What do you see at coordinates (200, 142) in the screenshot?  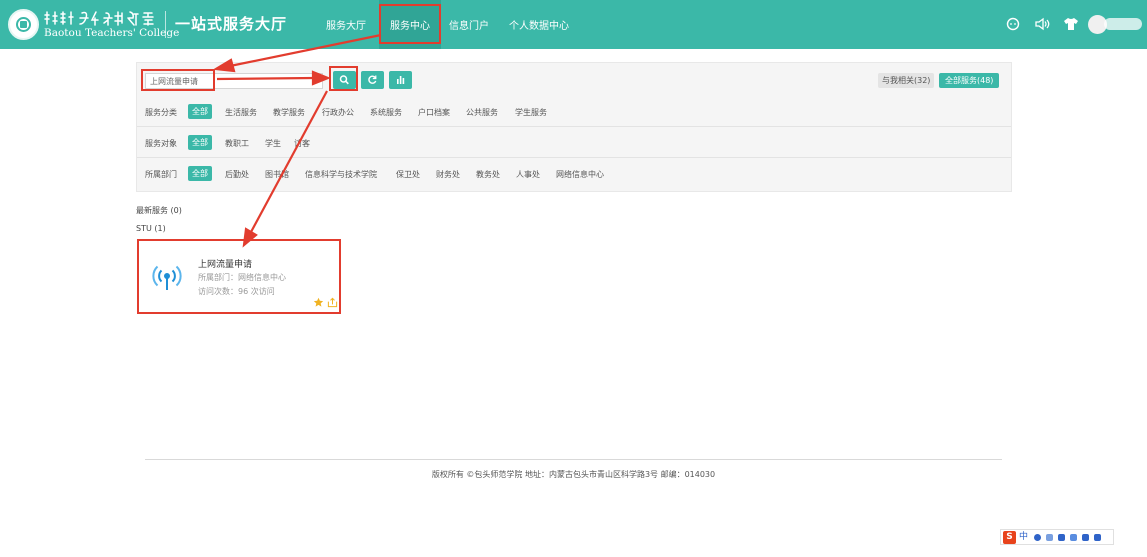 I see `audience-option-all: 全部` at bounding box center [200, 142].